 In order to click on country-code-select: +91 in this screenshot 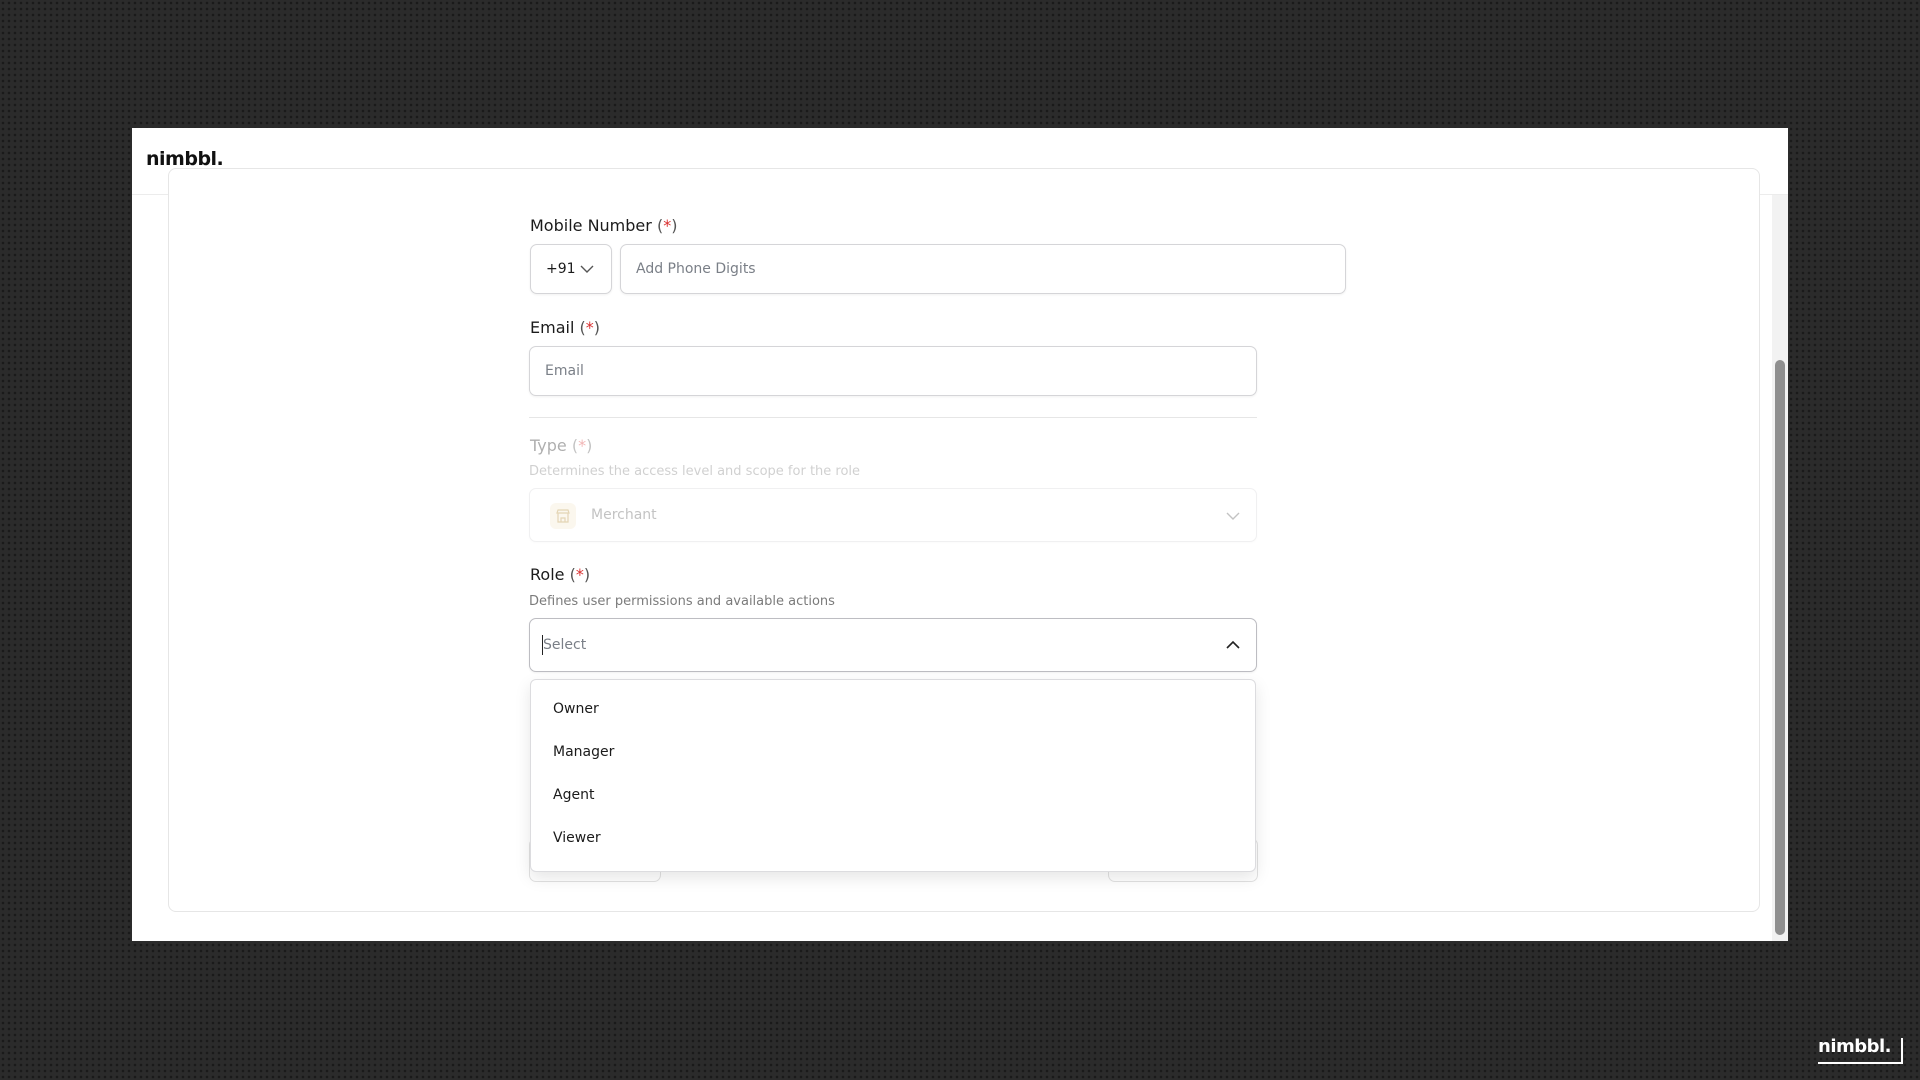, I will do `click(571, 269)`.